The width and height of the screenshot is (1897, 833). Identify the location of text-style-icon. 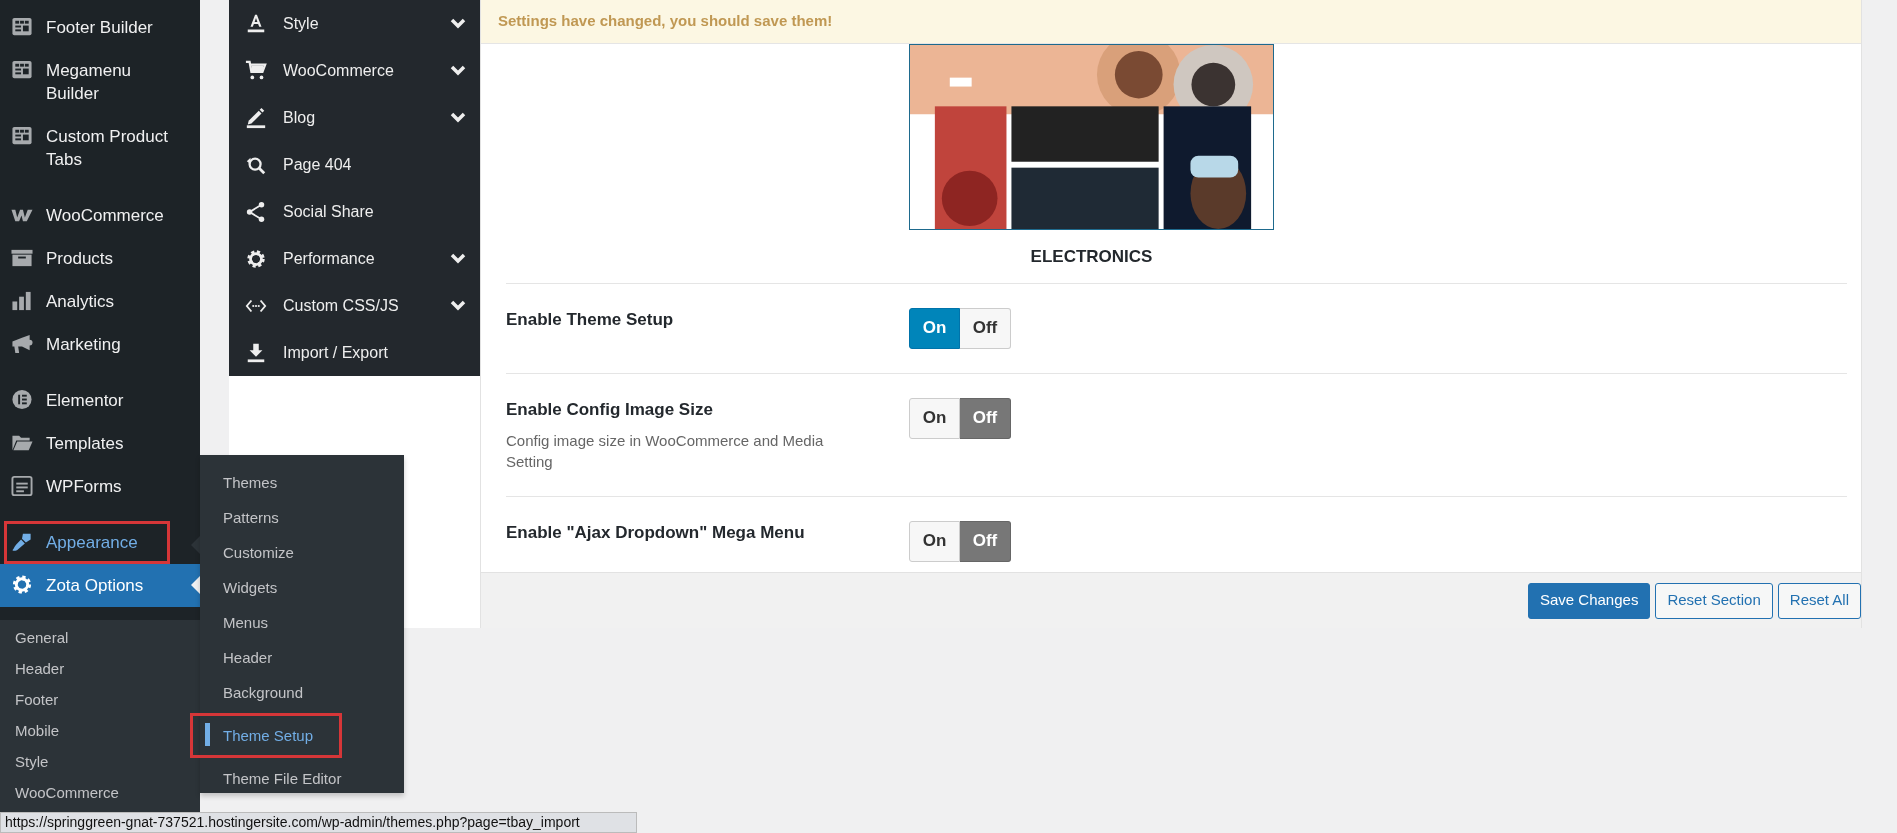
(256, 23).